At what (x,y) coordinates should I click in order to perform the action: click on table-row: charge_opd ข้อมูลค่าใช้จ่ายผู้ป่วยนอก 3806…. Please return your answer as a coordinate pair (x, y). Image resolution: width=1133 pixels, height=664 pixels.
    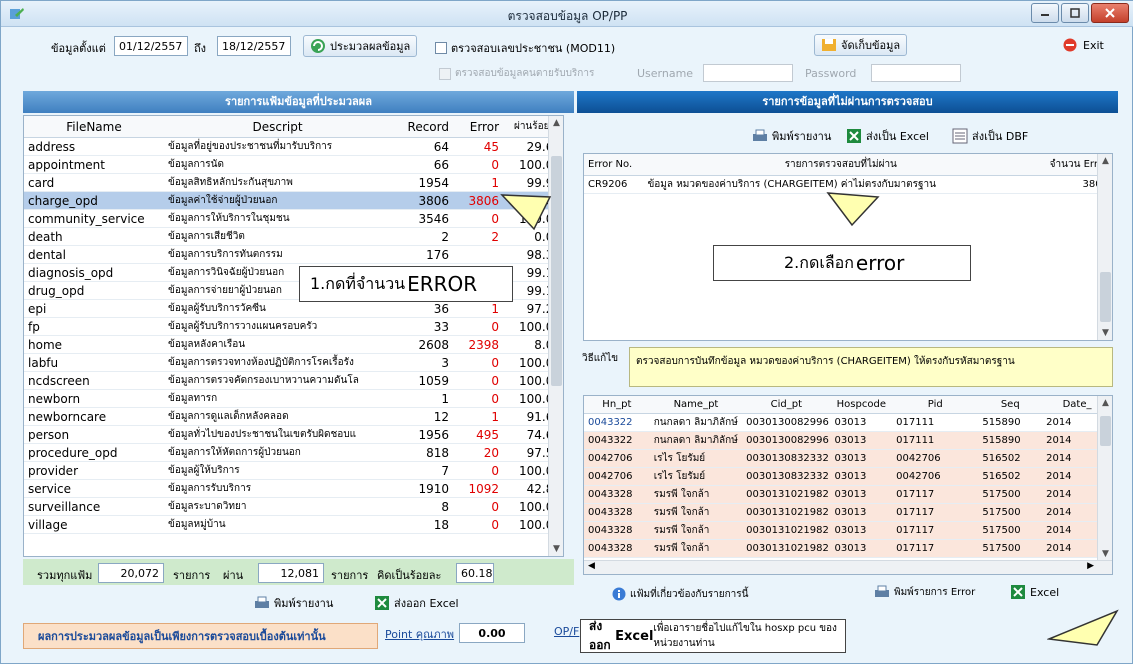
    Looking at the image, I should click on (293, 200).